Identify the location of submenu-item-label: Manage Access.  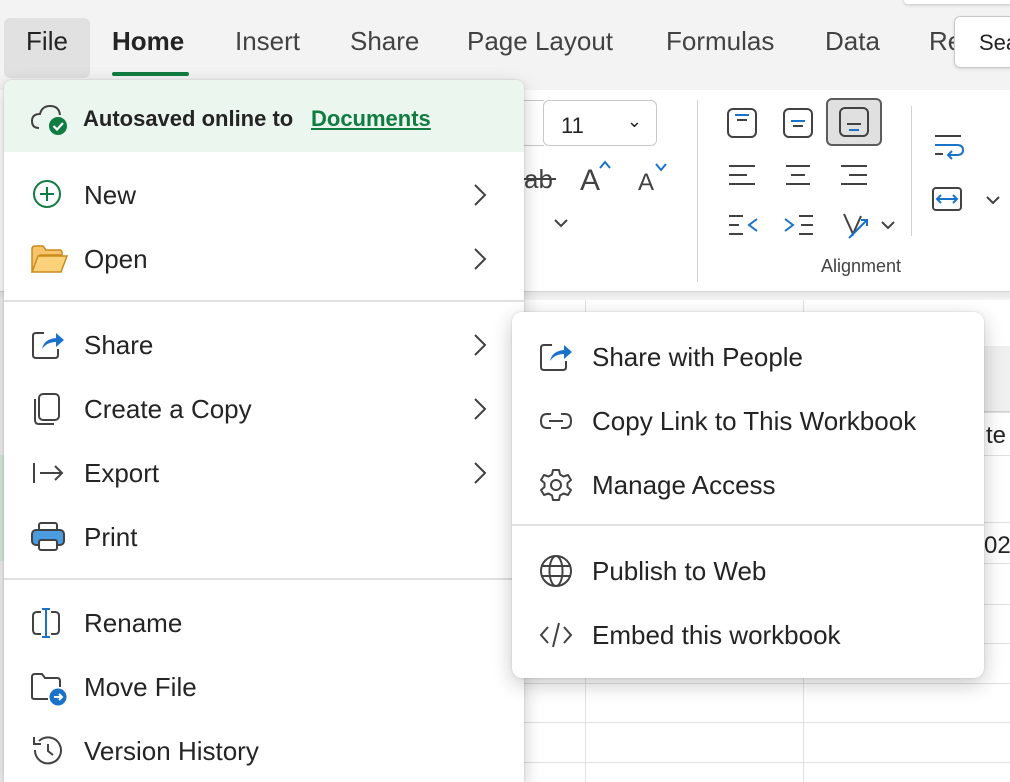
(684, 485).